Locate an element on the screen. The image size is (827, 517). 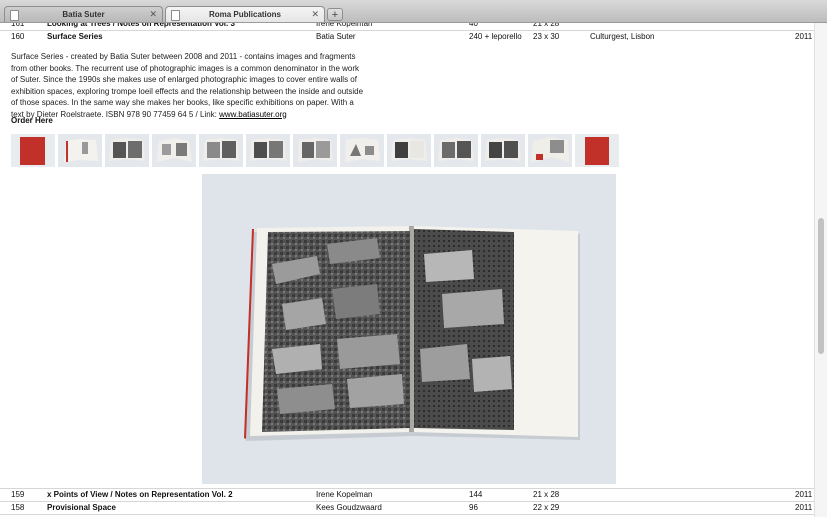
row-pages: 96 is located at coordinates (473, 507).